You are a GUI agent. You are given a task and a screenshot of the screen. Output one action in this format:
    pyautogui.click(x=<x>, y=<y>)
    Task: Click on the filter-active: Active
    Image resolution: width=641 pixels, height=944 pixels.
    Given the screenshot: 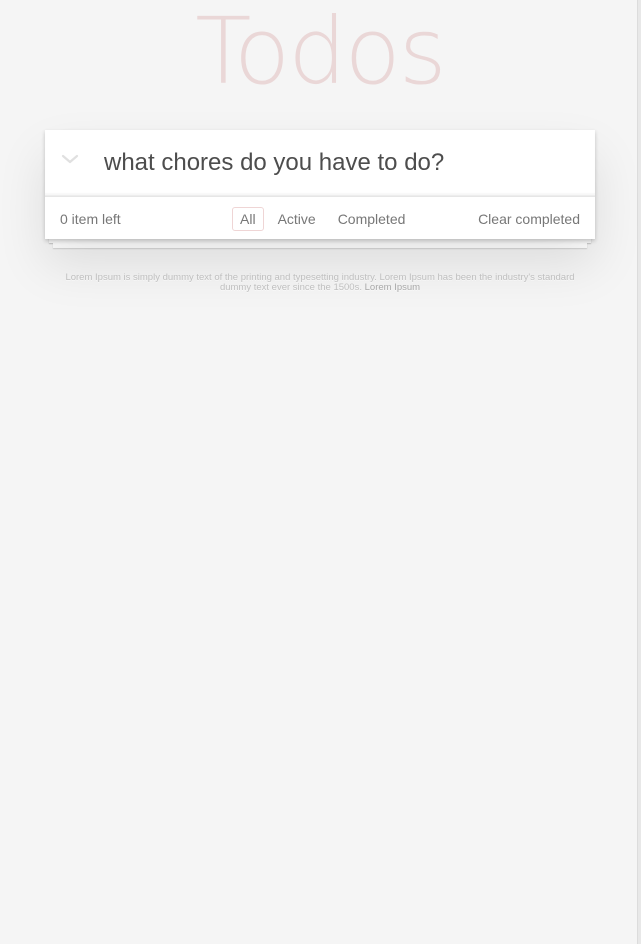 What is the action you would take?
    pyautogui.click(x=297, y=219)
    